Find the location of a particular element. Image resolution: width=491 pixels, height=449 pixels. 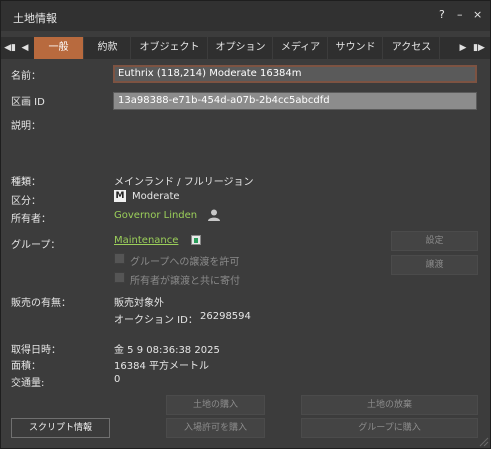

auction-id-value: 26298594 is located at coordinates (225, 316).